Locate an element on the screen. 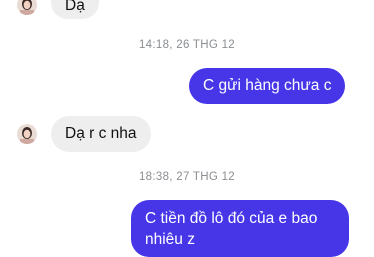 The width and height of the screenshot is (374, 257). message-text: C gửi hàng chưa c is located at coordinates (267, 85).